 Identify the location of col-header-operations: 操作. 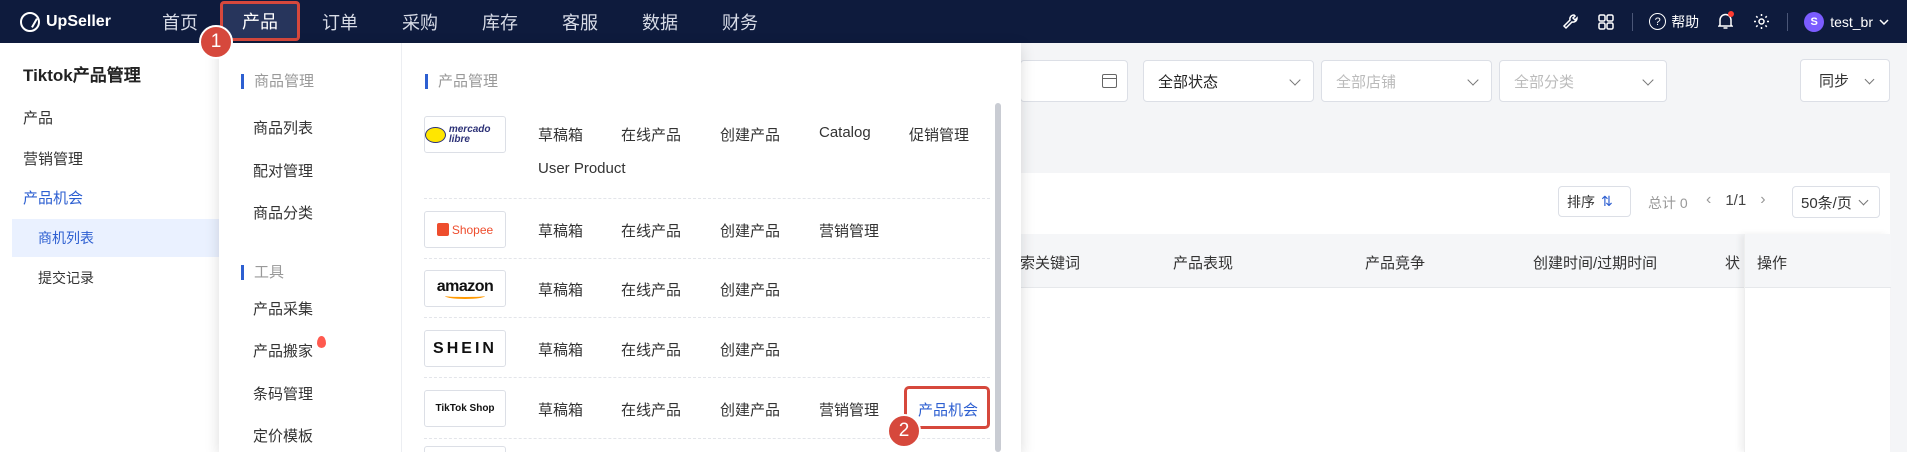
(1818, 261).